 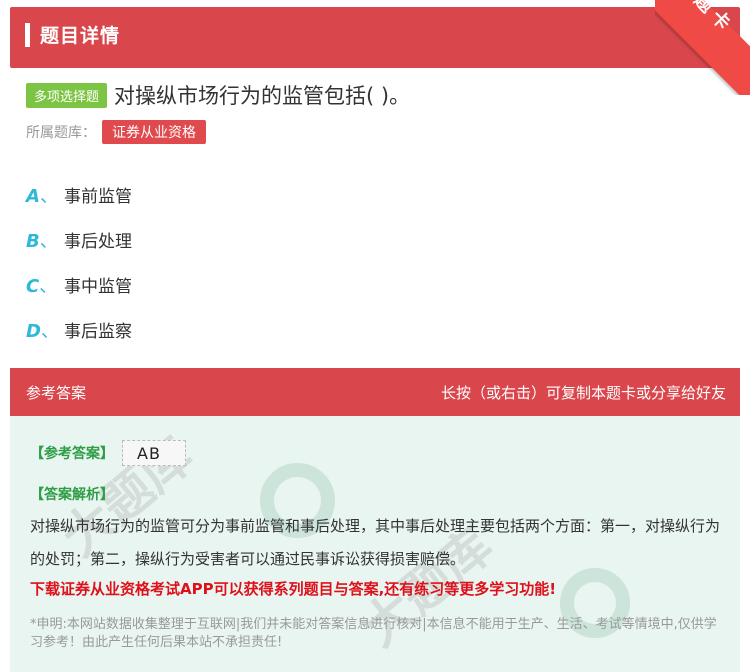 I want to click on question-bank-row: 所属题库： 证券从业资格, so click(x=116, y=132).